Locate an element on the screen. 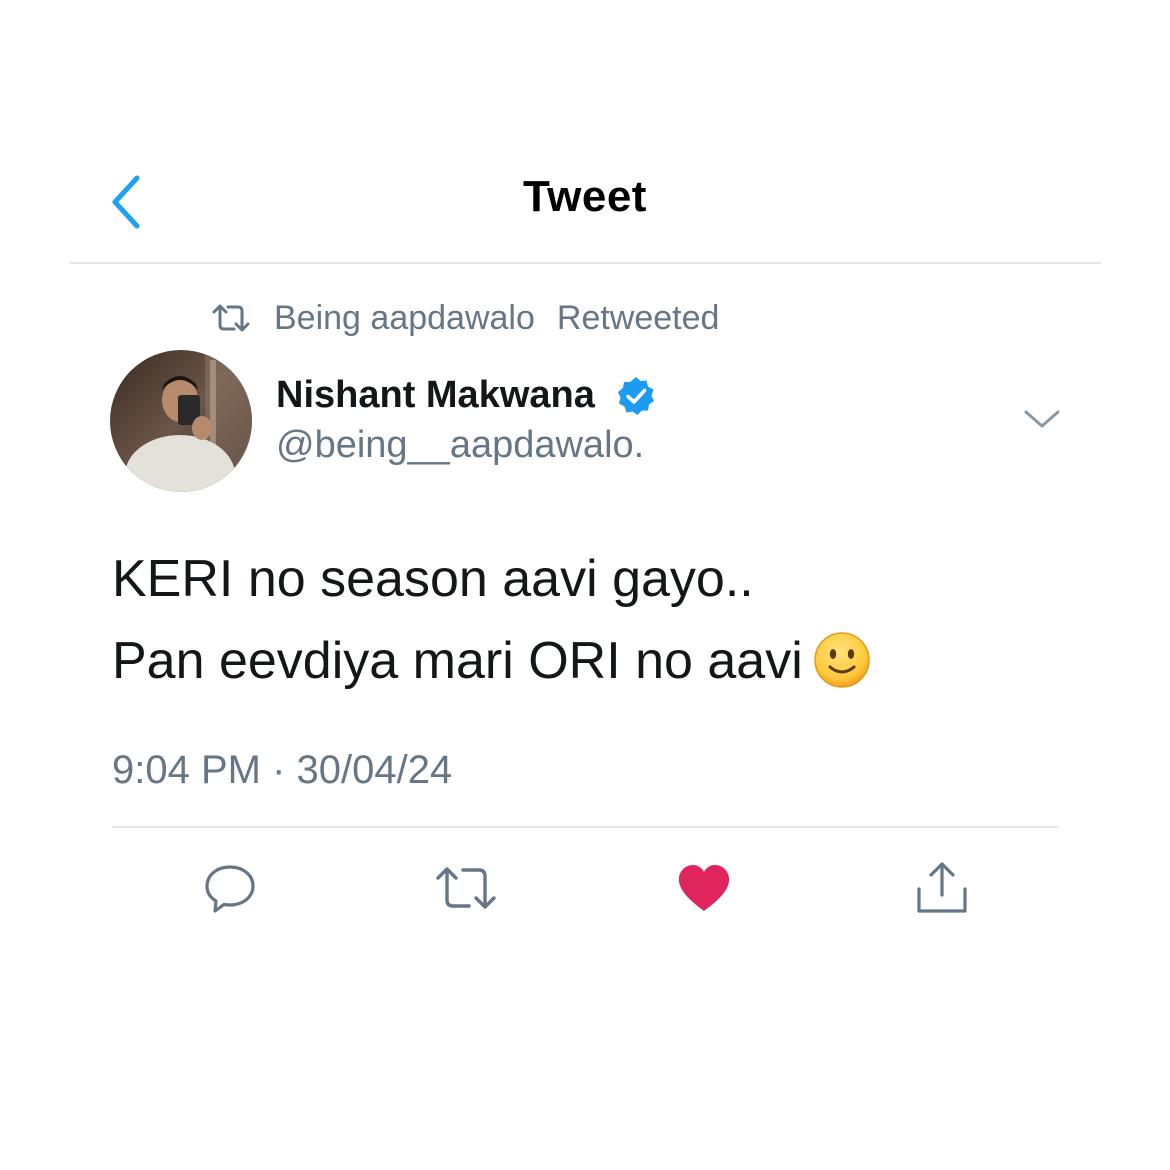 This screenshot has height=1170, width=1170. tweet-time: 9:04 PM is located at coordinates (186, 770).